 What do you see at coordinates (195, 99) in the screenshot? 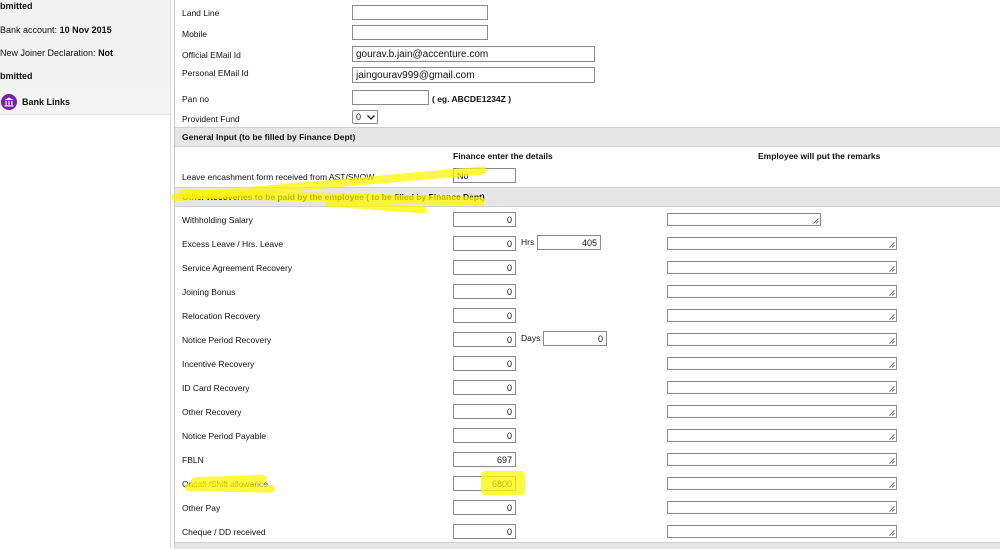
I see `pan-label: Pan no` at bounding box center [195, 99].